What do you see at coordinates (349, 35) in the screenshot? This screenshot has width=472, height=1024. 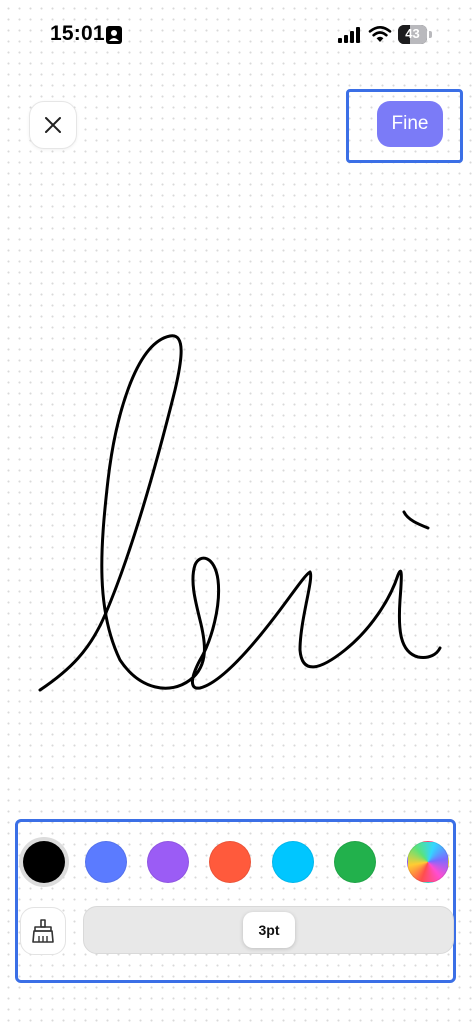 I see `cellular-signal-icon` at bounding box center [349, 35].